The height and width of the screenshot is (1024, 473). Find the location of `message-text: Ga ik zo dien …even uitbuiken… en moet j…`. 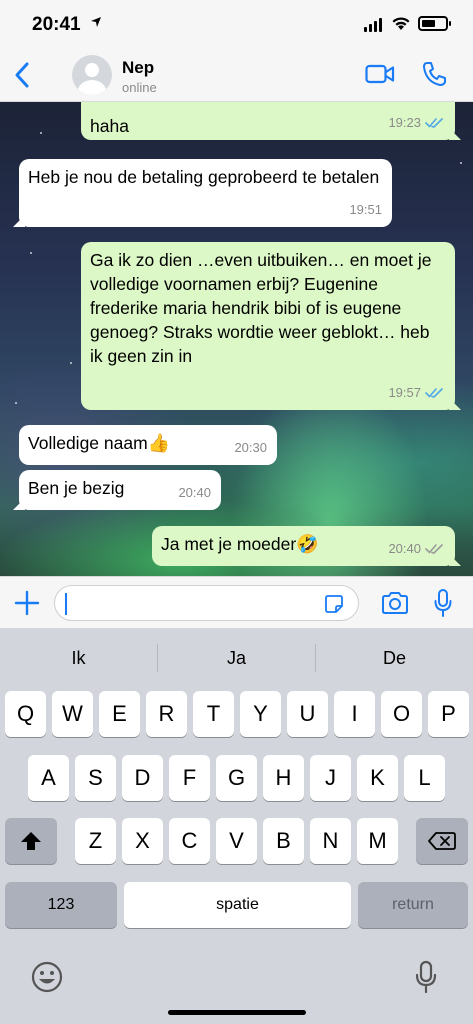

message-text: Ga ik zo dien …even uitbuiken… en moet j… is located at coordinates (261, 308).